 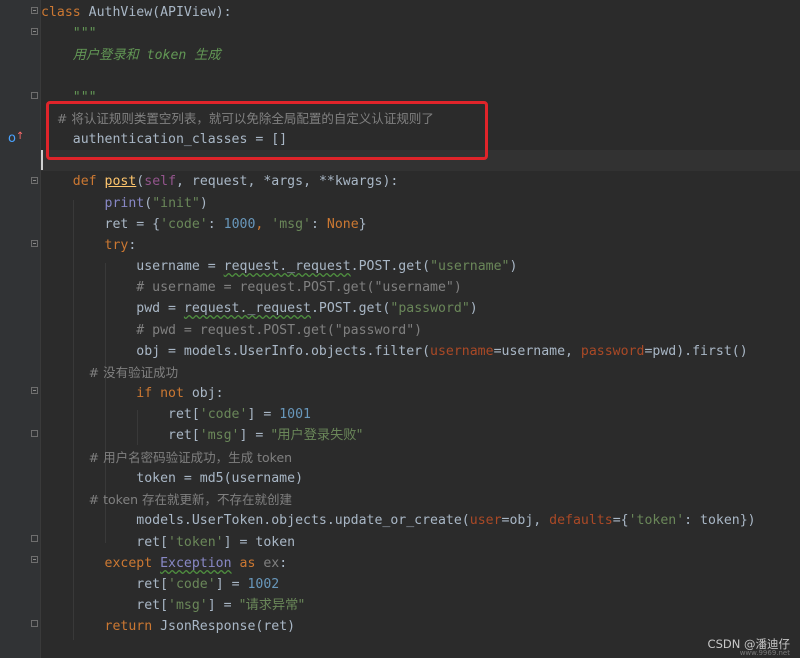 I want to click on code-token: if not, so click(x=164, y=393).